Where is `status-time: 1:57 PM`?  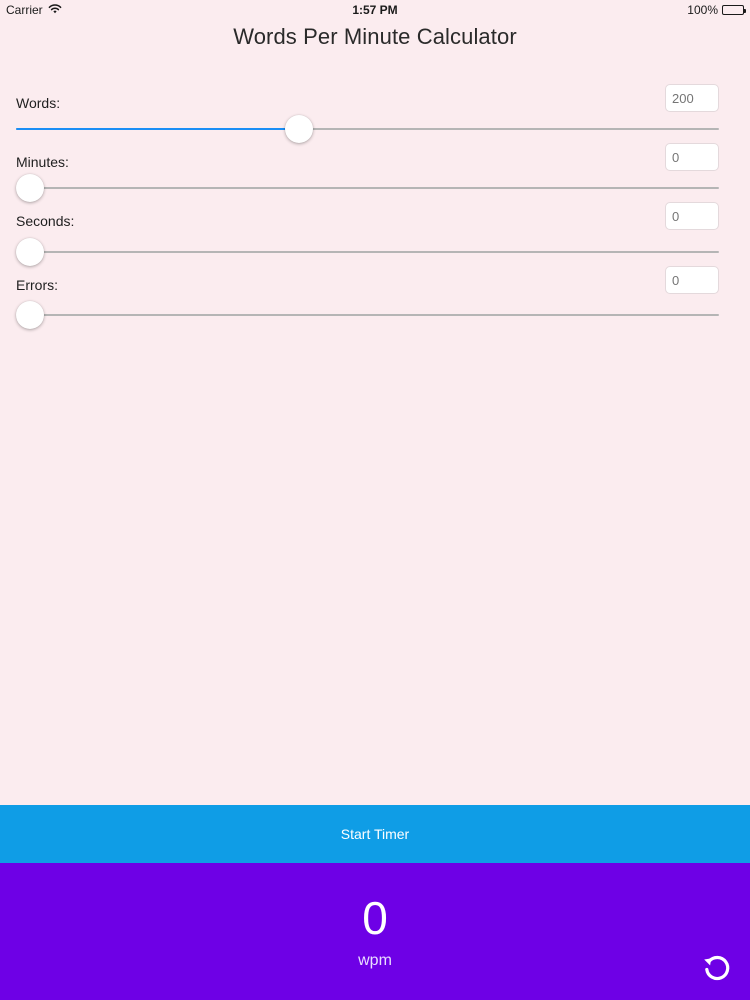
status-time: 1:57 PM is located at coordinates (375, 10).